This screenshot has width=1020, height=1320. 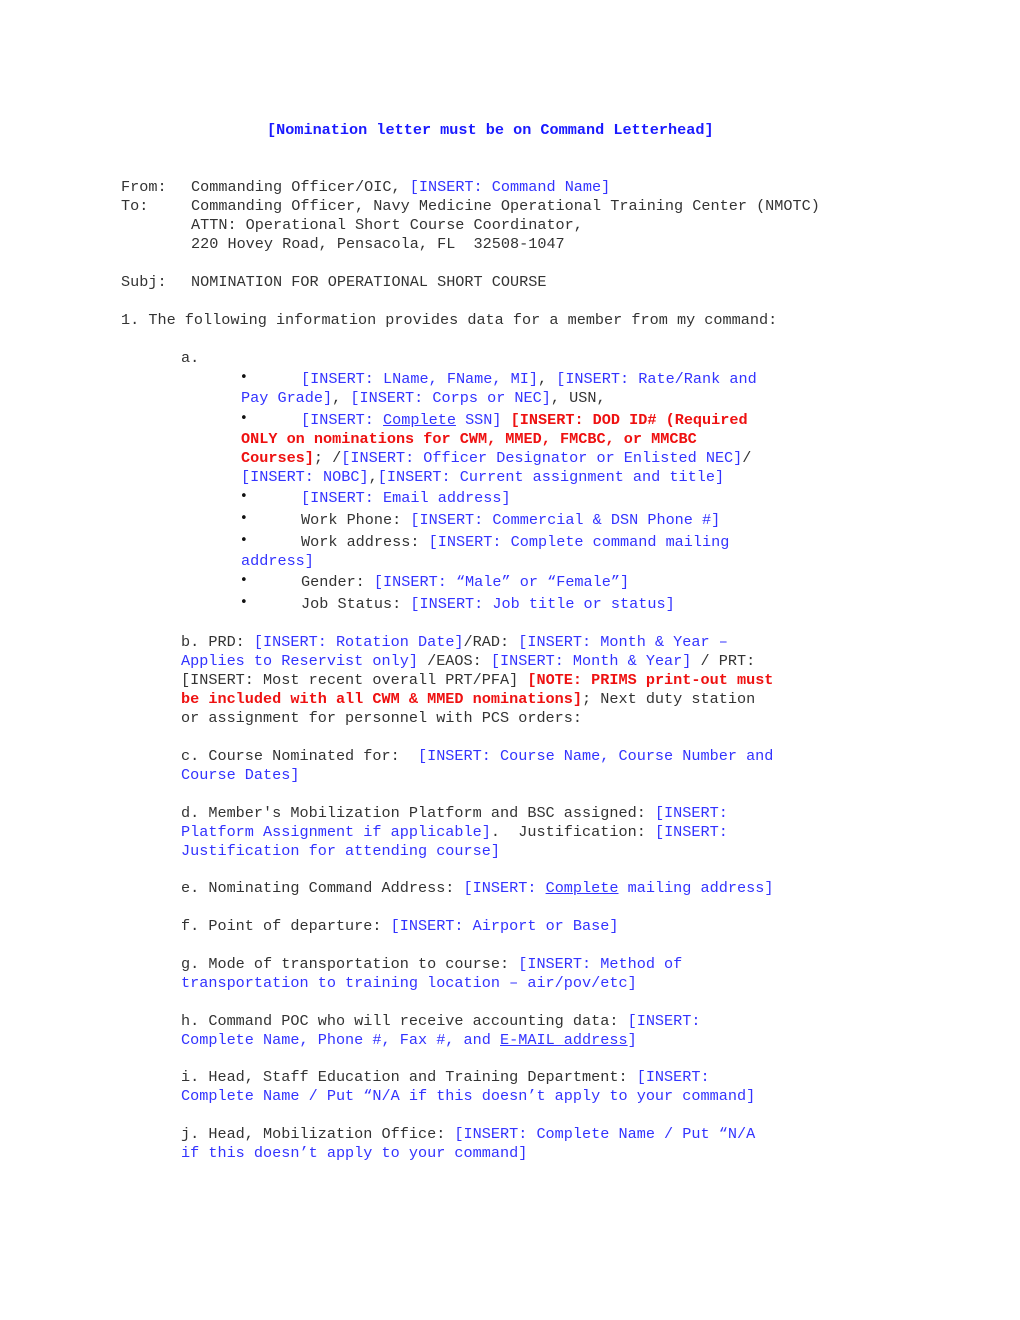 I want to click on prt-label: / PRT:, so click(x=723, y=661).